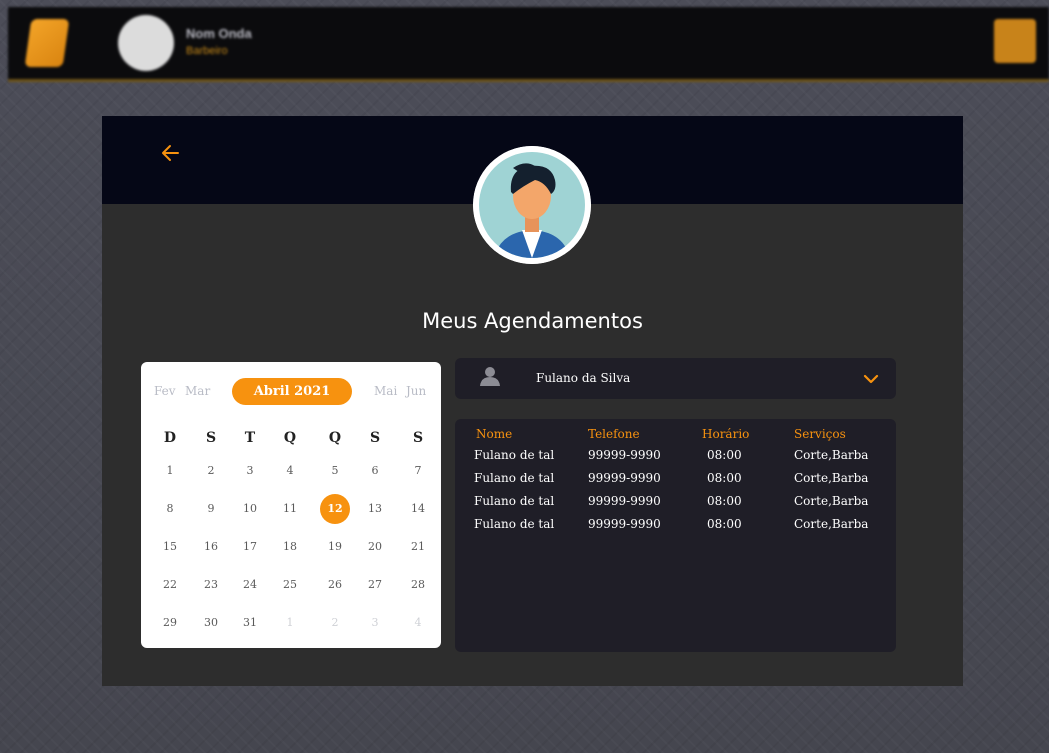  Describe the element at coordinates (528, 44) in the screenshot. I see `top-navigation-bar: Nom Onda Barbeiro` at that location.